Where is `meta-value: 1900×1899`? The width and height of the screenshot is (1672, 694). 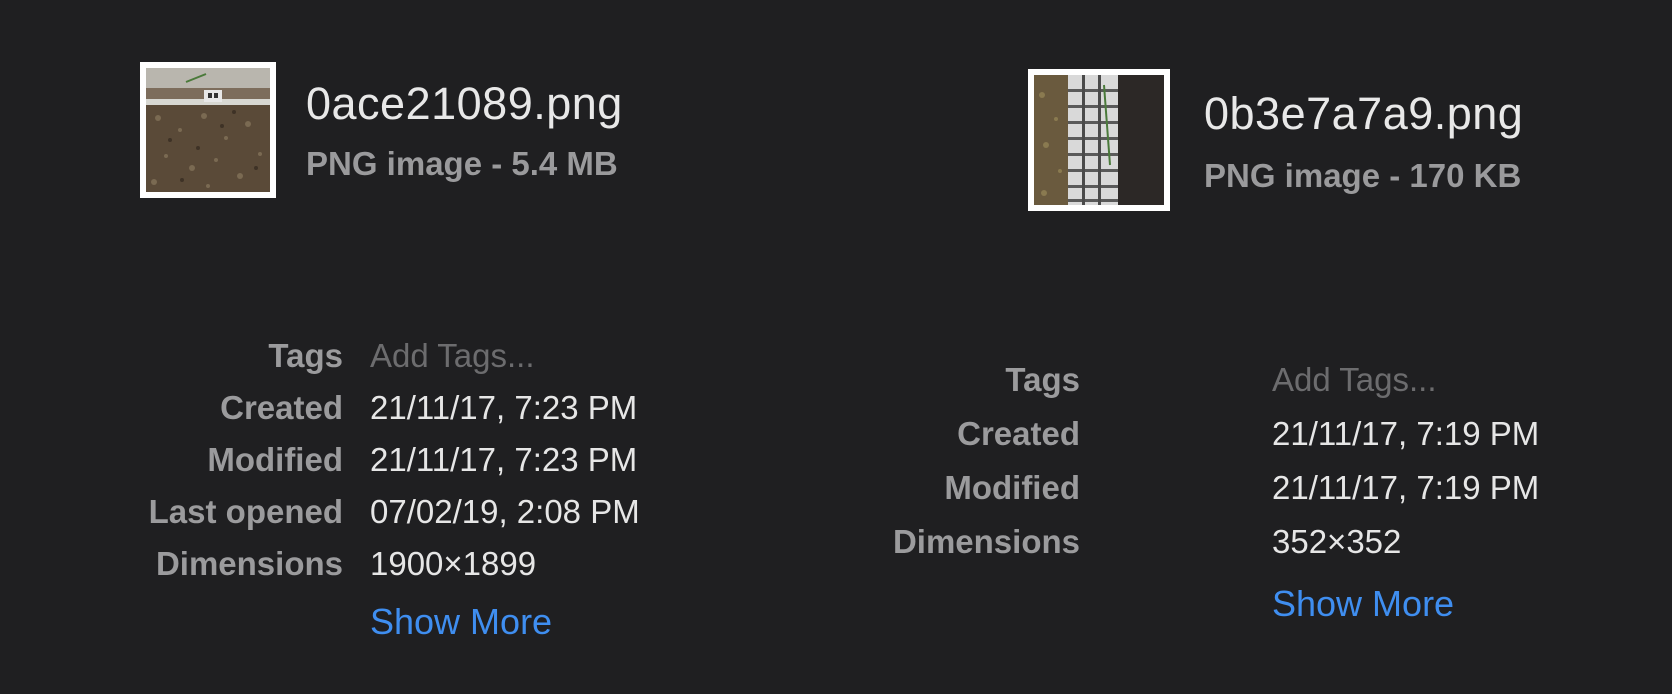
meta-value: 1900×1899 is located at coordinates (453, 563).